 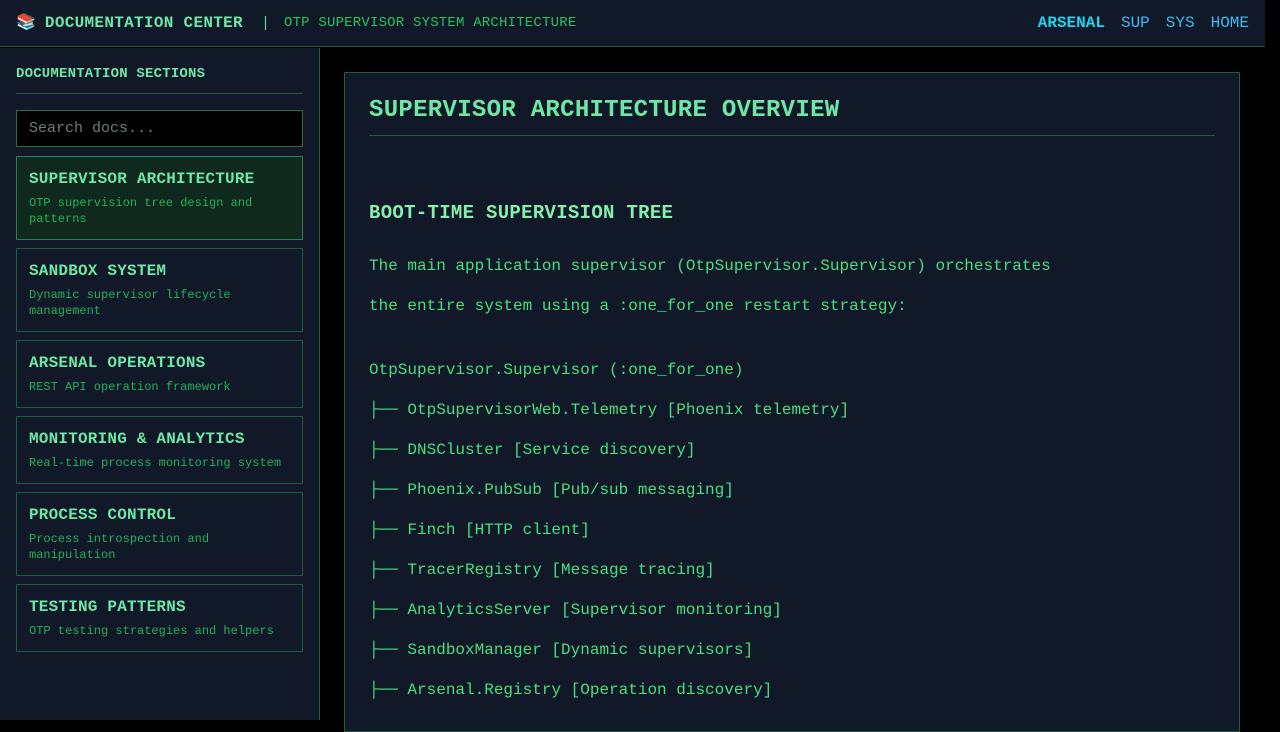 I want to click on doc-section-title: ARSENAL OPERATIONS, so click(x=117, y=363).